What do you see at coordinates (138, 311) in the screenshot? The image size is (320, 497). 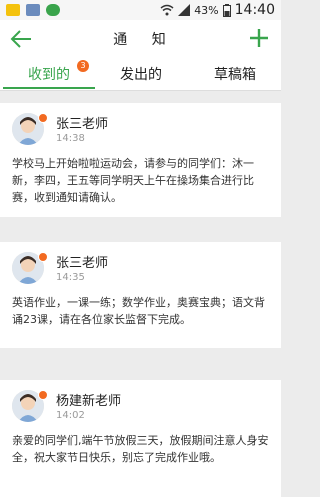 I see `message-content: 英语作业，一课一练；数学作业，奥赛宝典；语文背诵23课，请在各位家长监督下完成。` at bounding box center [138, 311].